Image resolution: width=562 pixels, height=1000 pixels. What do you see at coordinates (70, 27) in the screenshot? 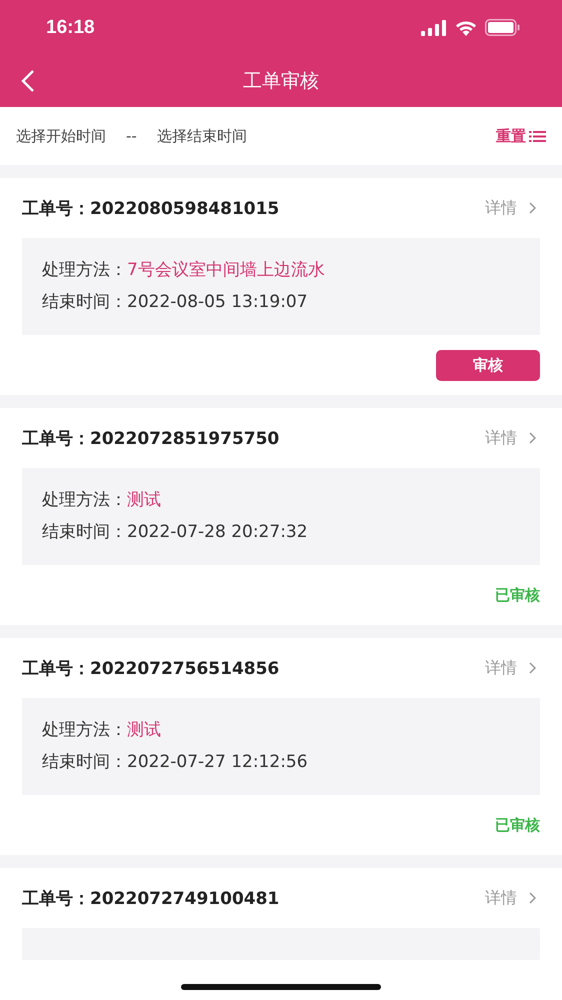
I see `status-time: 16:18` at bounding box center [70, 27].